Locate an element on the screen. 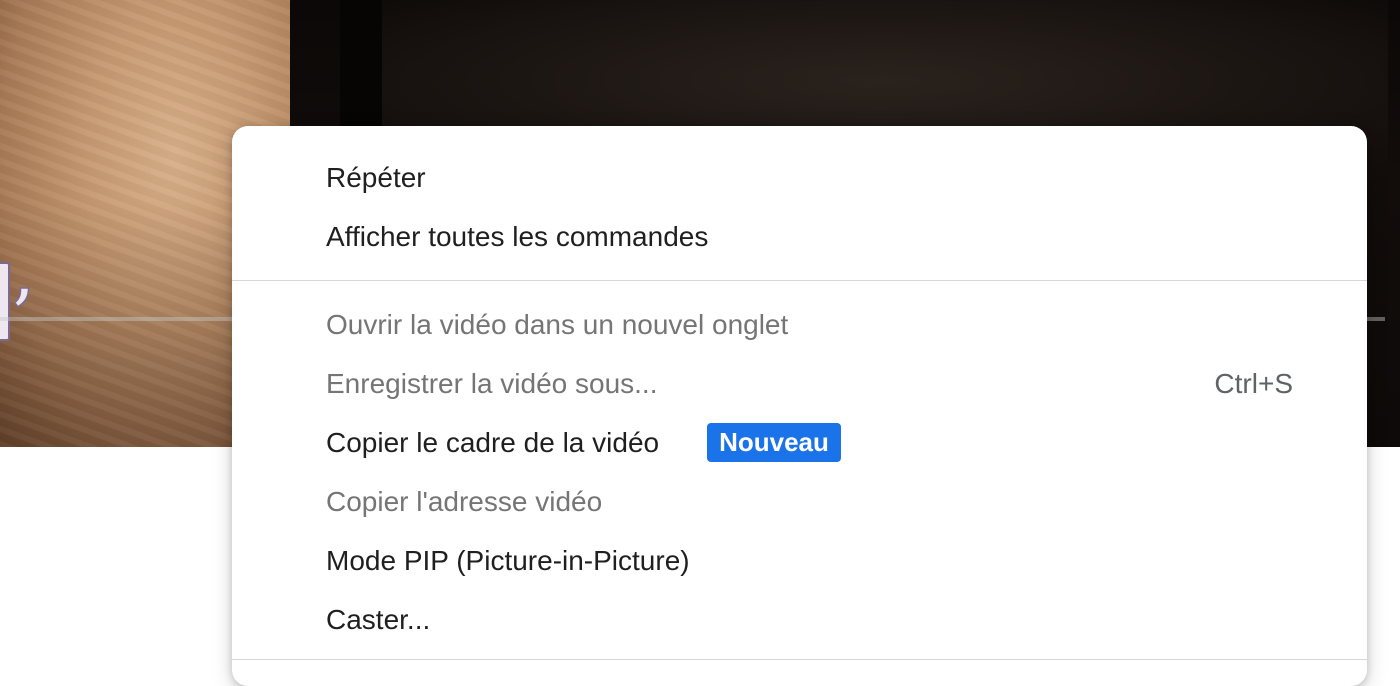 The width and height of the screenshot is (1400, 686). subtitle-fragment is located at coordinates (5, 301).